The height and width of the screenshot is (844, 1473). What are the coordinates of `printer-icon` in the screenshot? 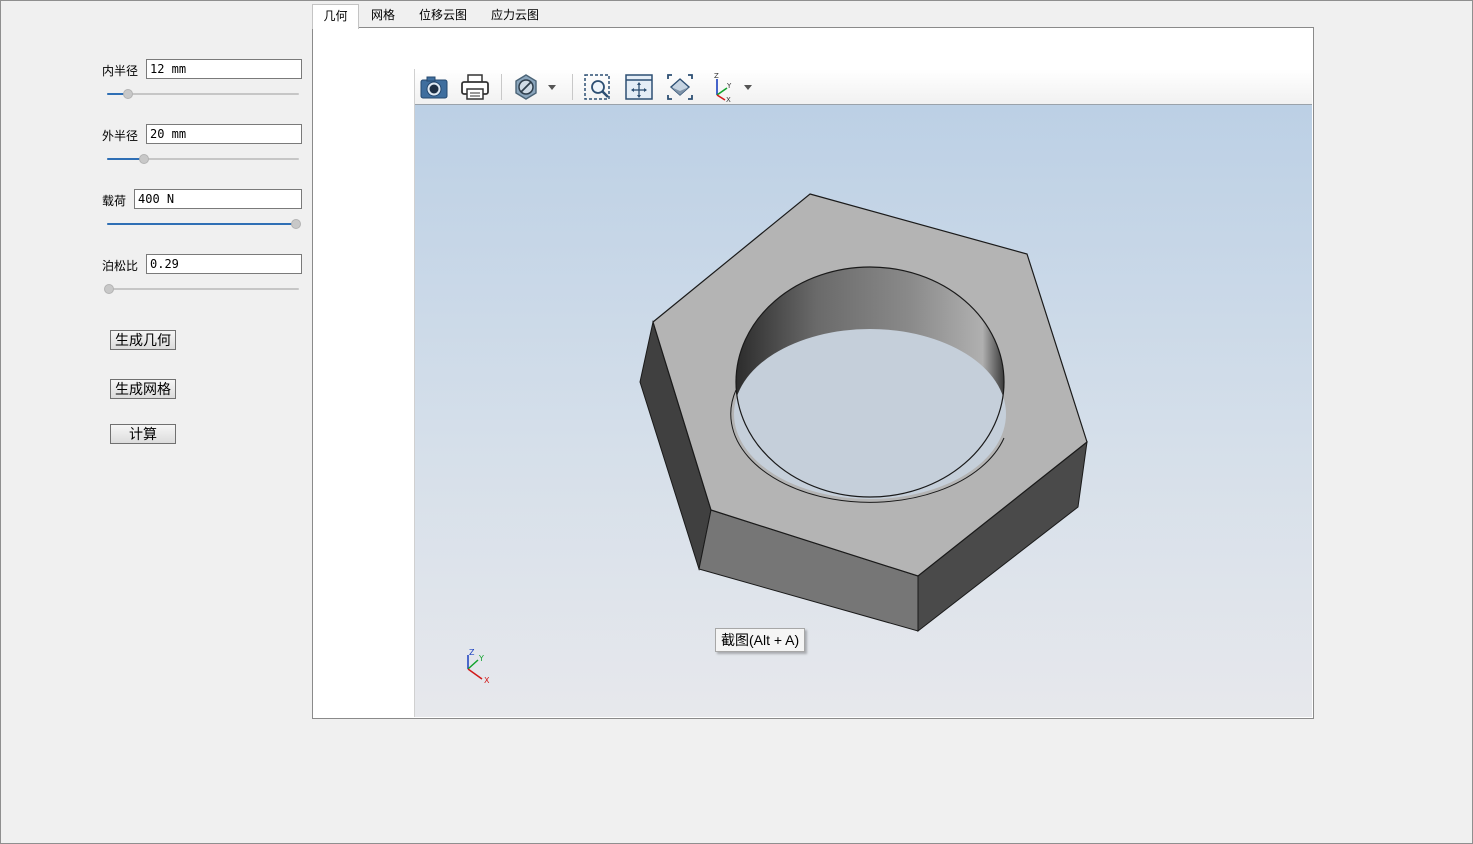 It's located at (475, 87).